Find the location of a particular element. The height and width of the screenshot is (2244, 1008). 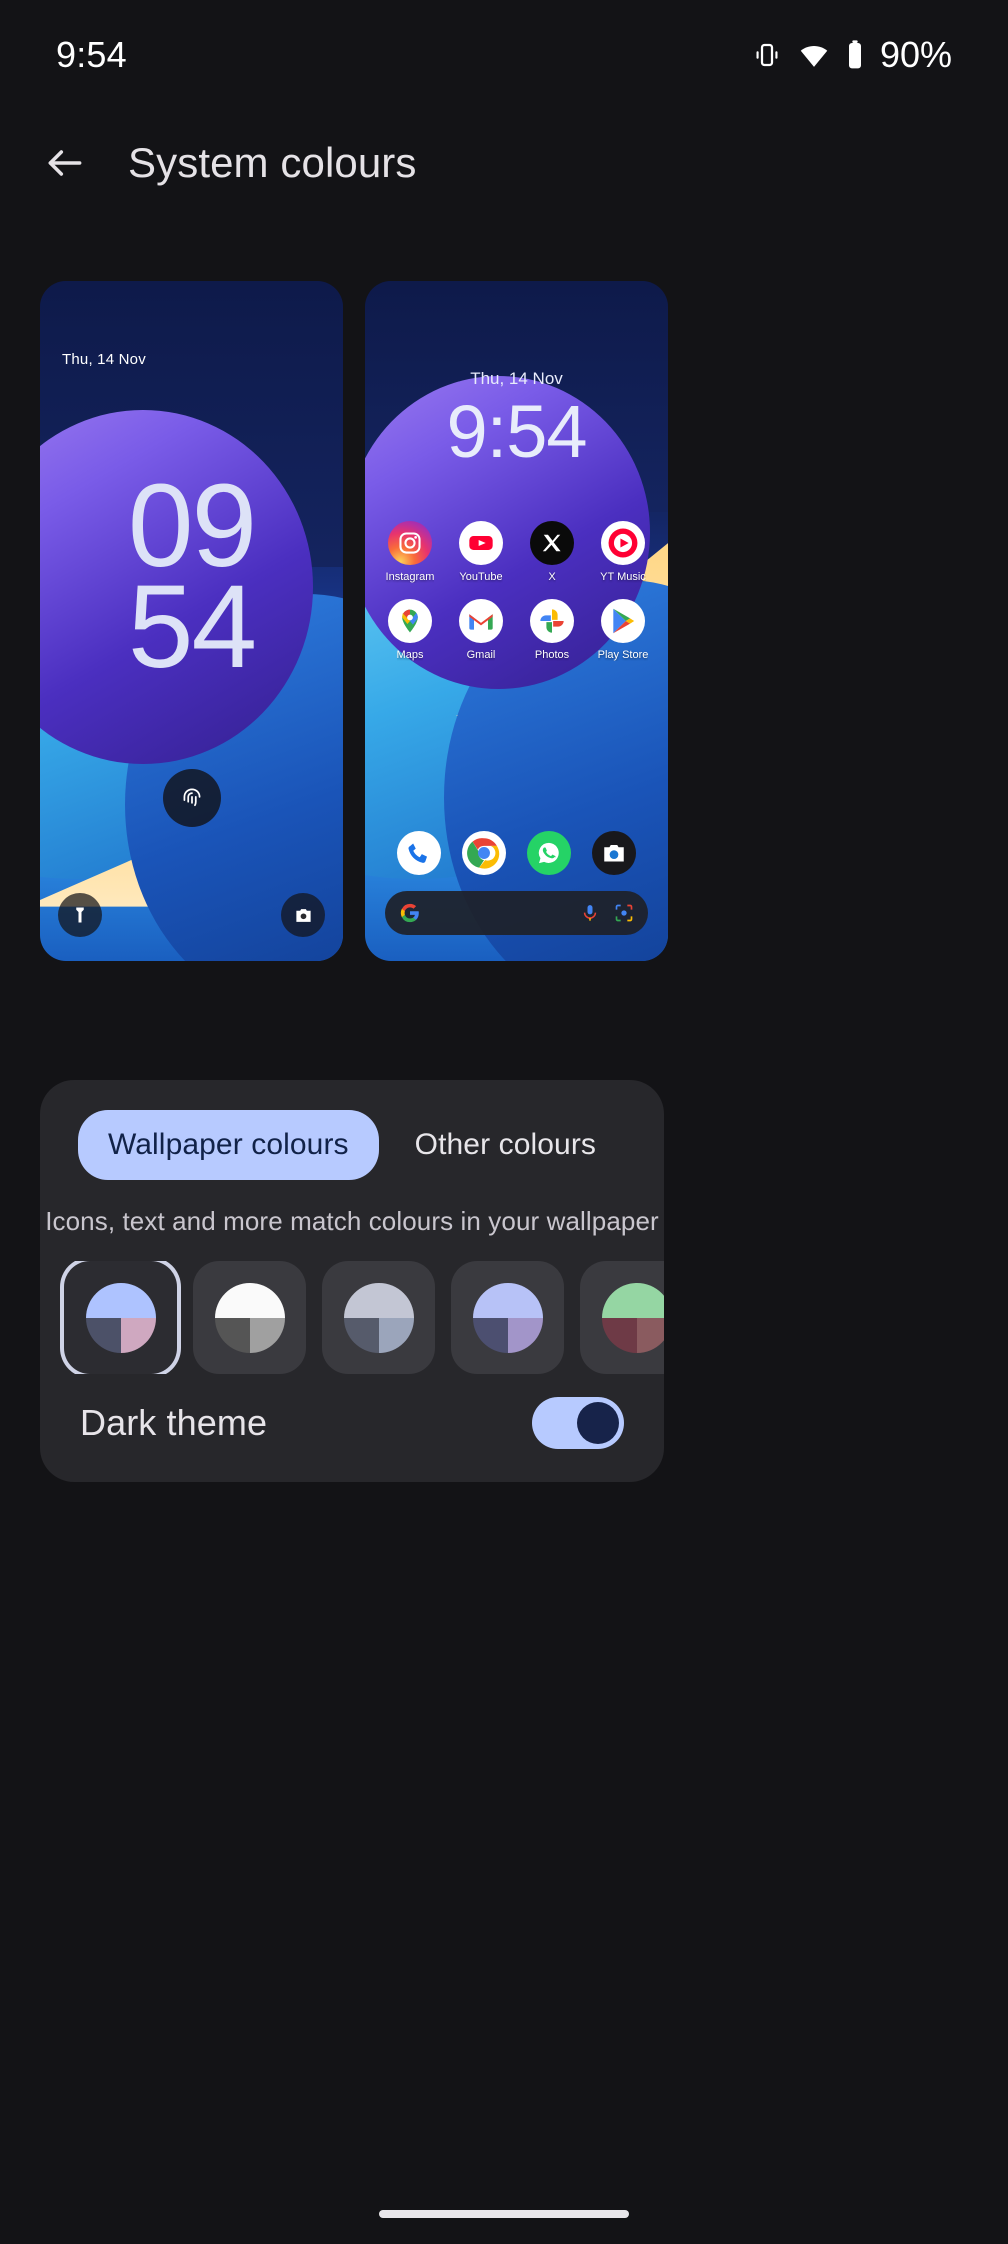

status-bar-icons: 90% is located at coordinates (852, 55).